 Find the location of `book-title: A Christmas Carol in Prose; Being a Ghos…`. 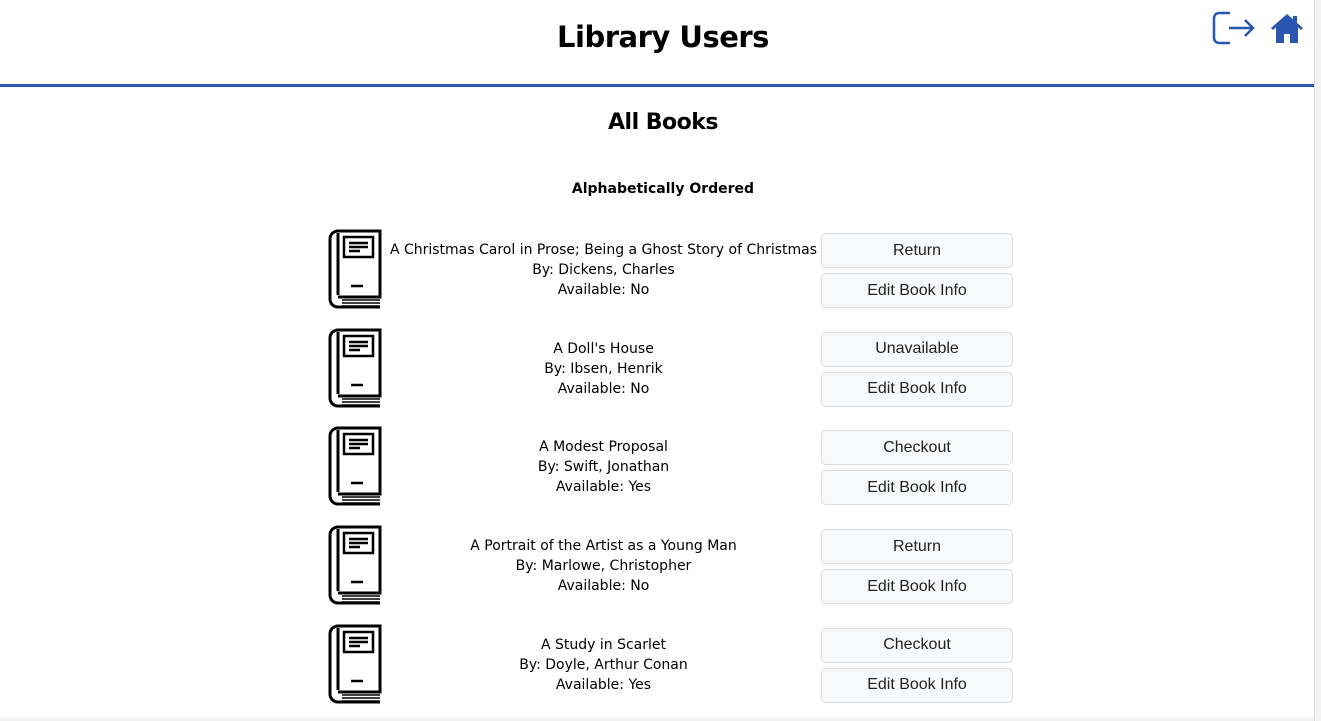

book-title: A Christmas Carol in Prose; Being a Ghos… is located at coordinates (603, 250).